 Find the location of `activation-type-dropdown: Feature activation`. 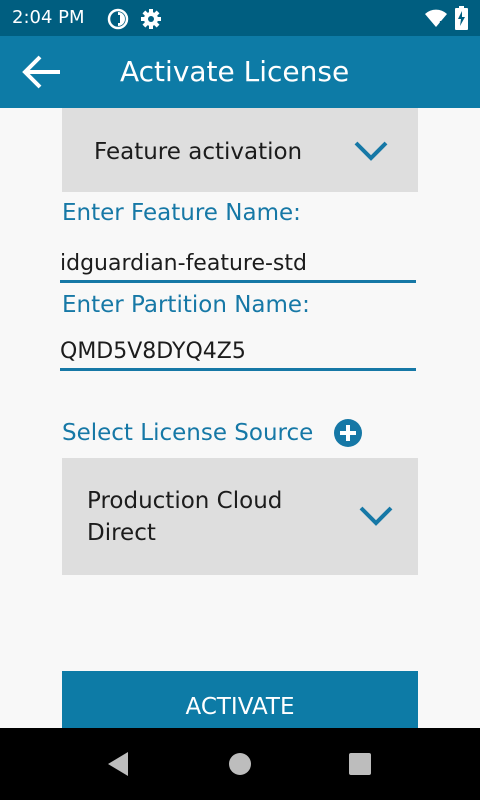

activation-type-dropdown: Feature activation is located at coordinates (240, 150).